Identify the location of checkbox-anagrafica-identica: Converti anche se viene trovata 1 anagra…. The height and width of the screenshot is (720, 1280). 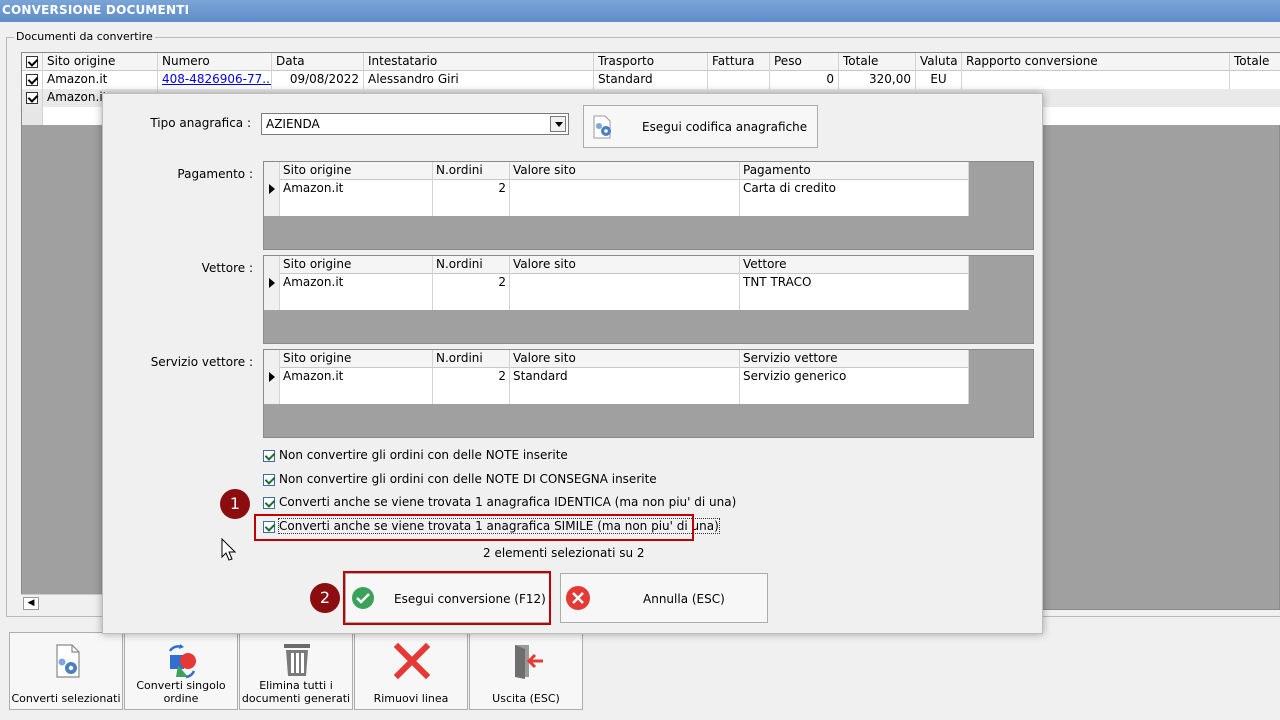
(499, 502).